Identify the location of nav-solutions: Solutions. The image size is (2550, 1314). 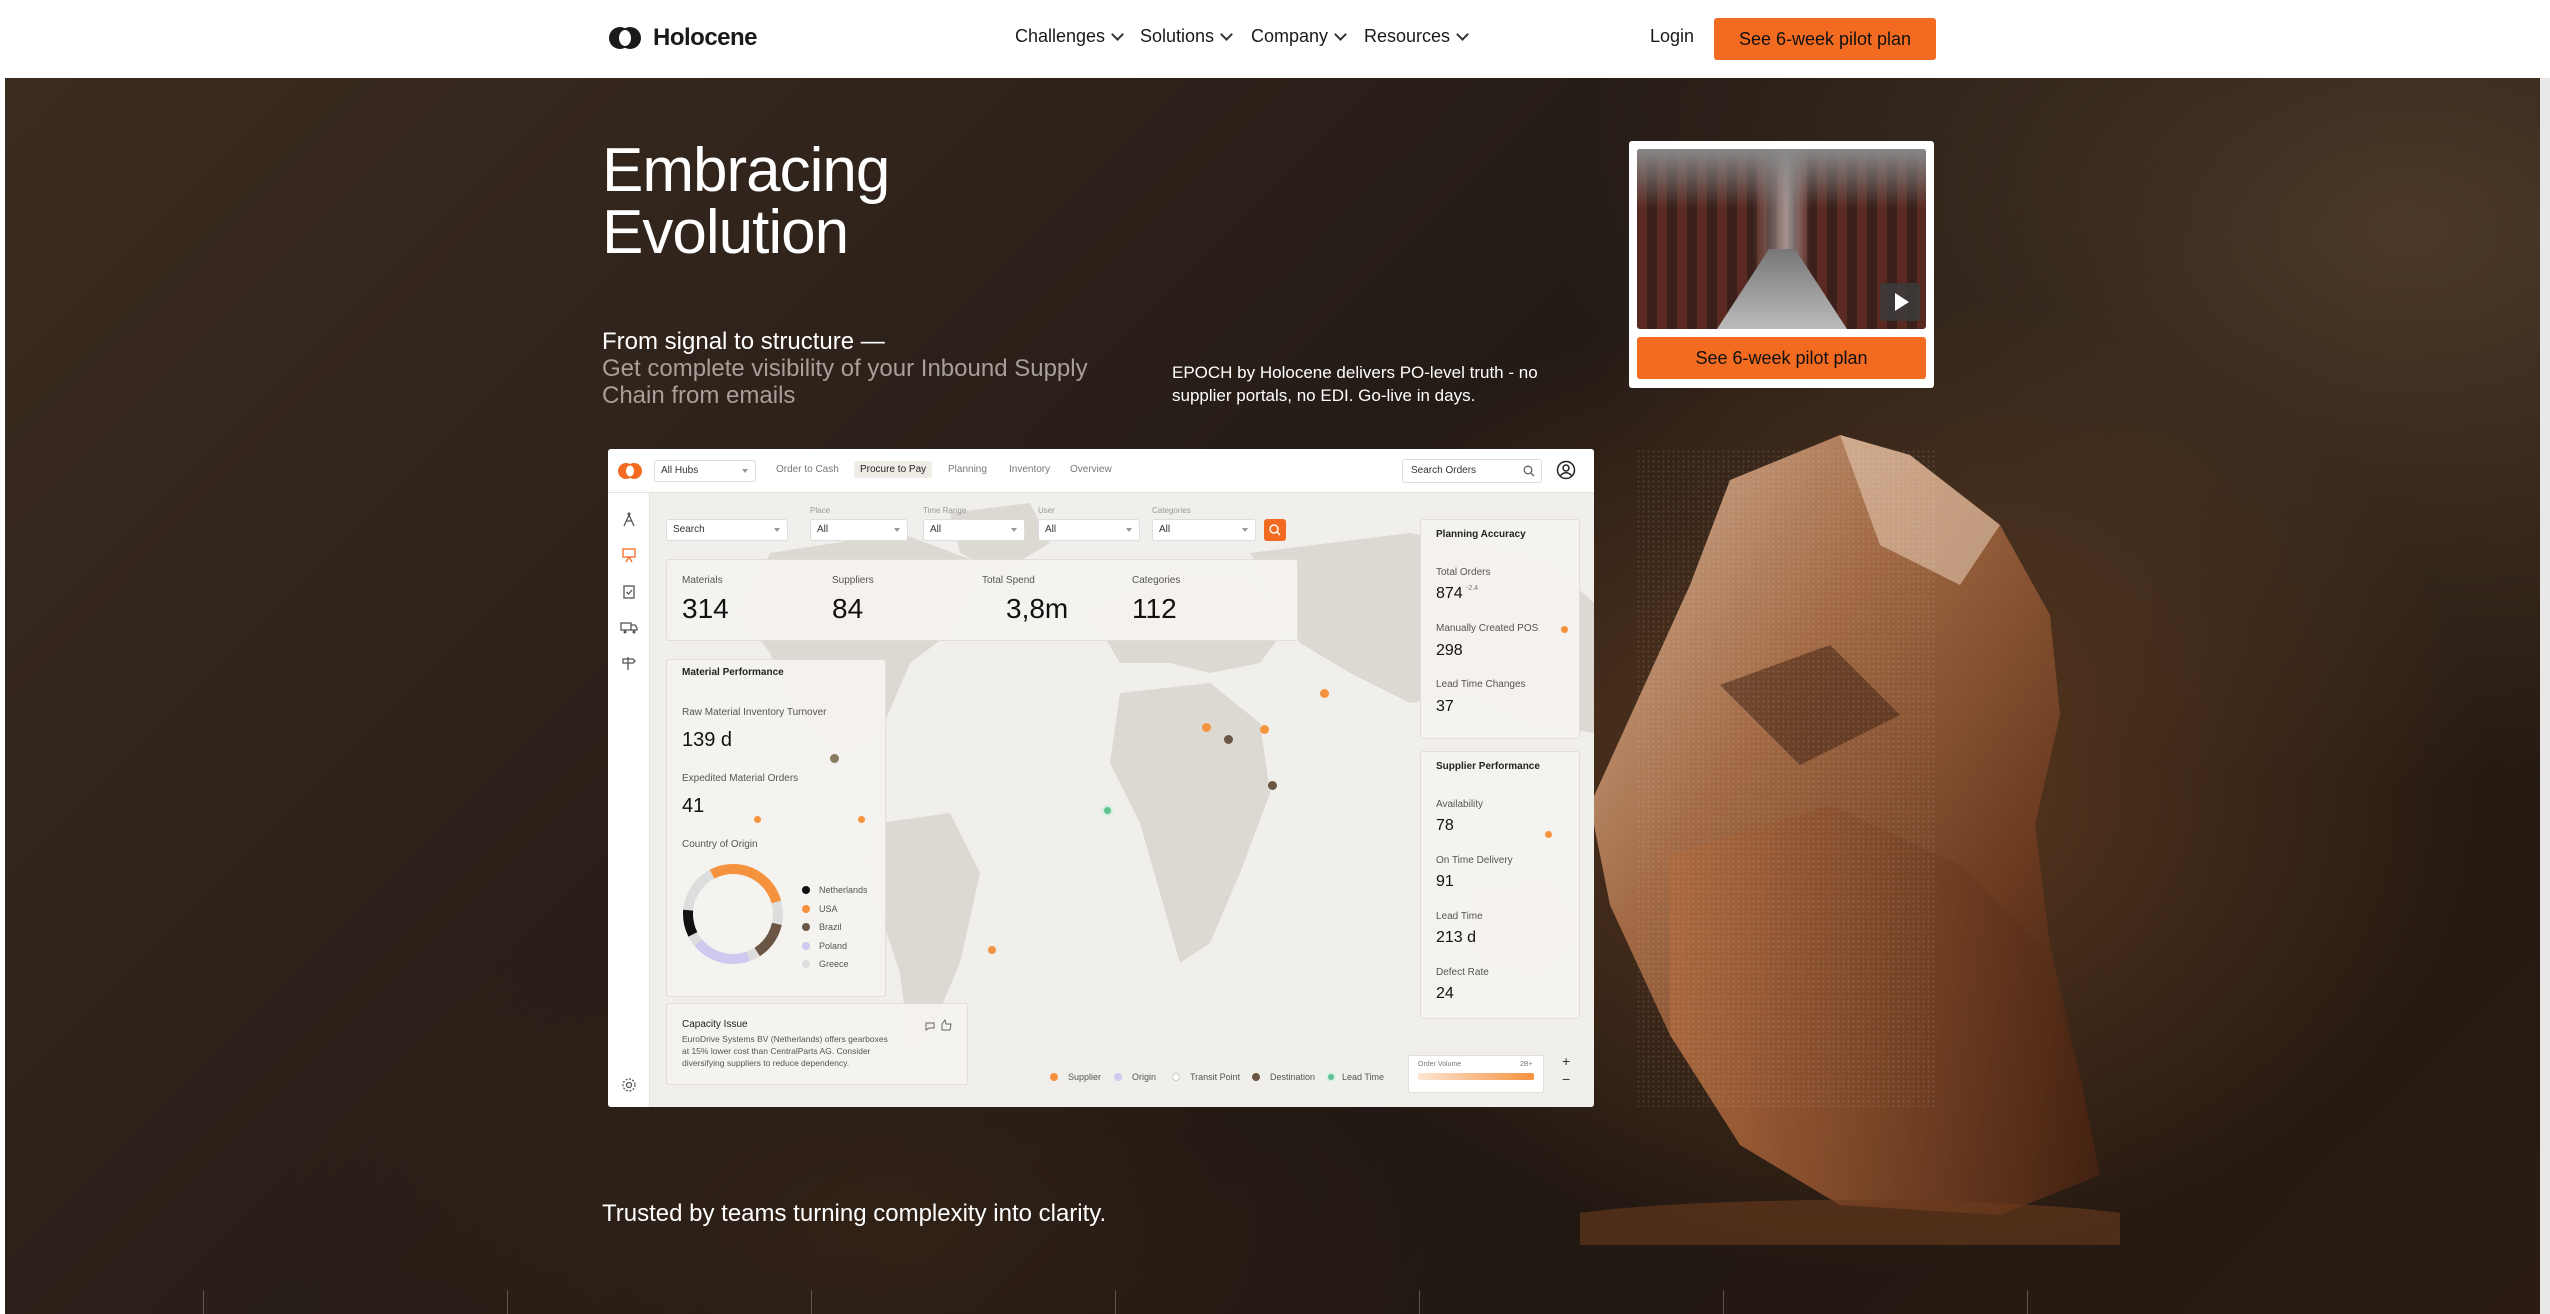
(1186, 36).